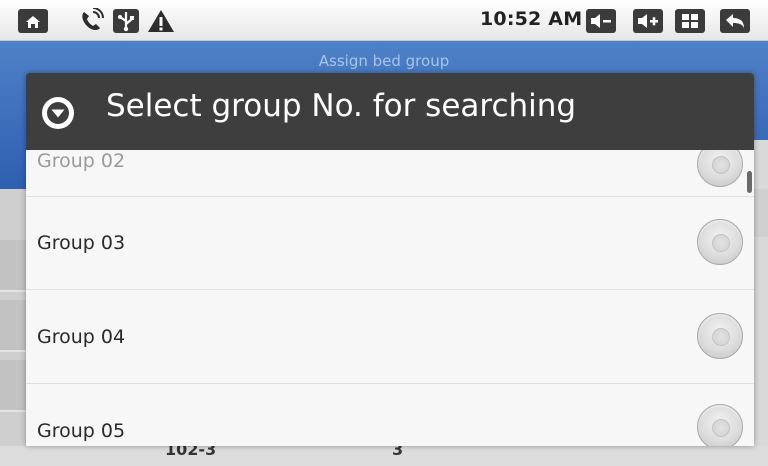 This screenshot has height=466, width=768. Describe the element at coordinates (531, 19) in the screenshot. I see `status-time: 10:52 AM` at that location.